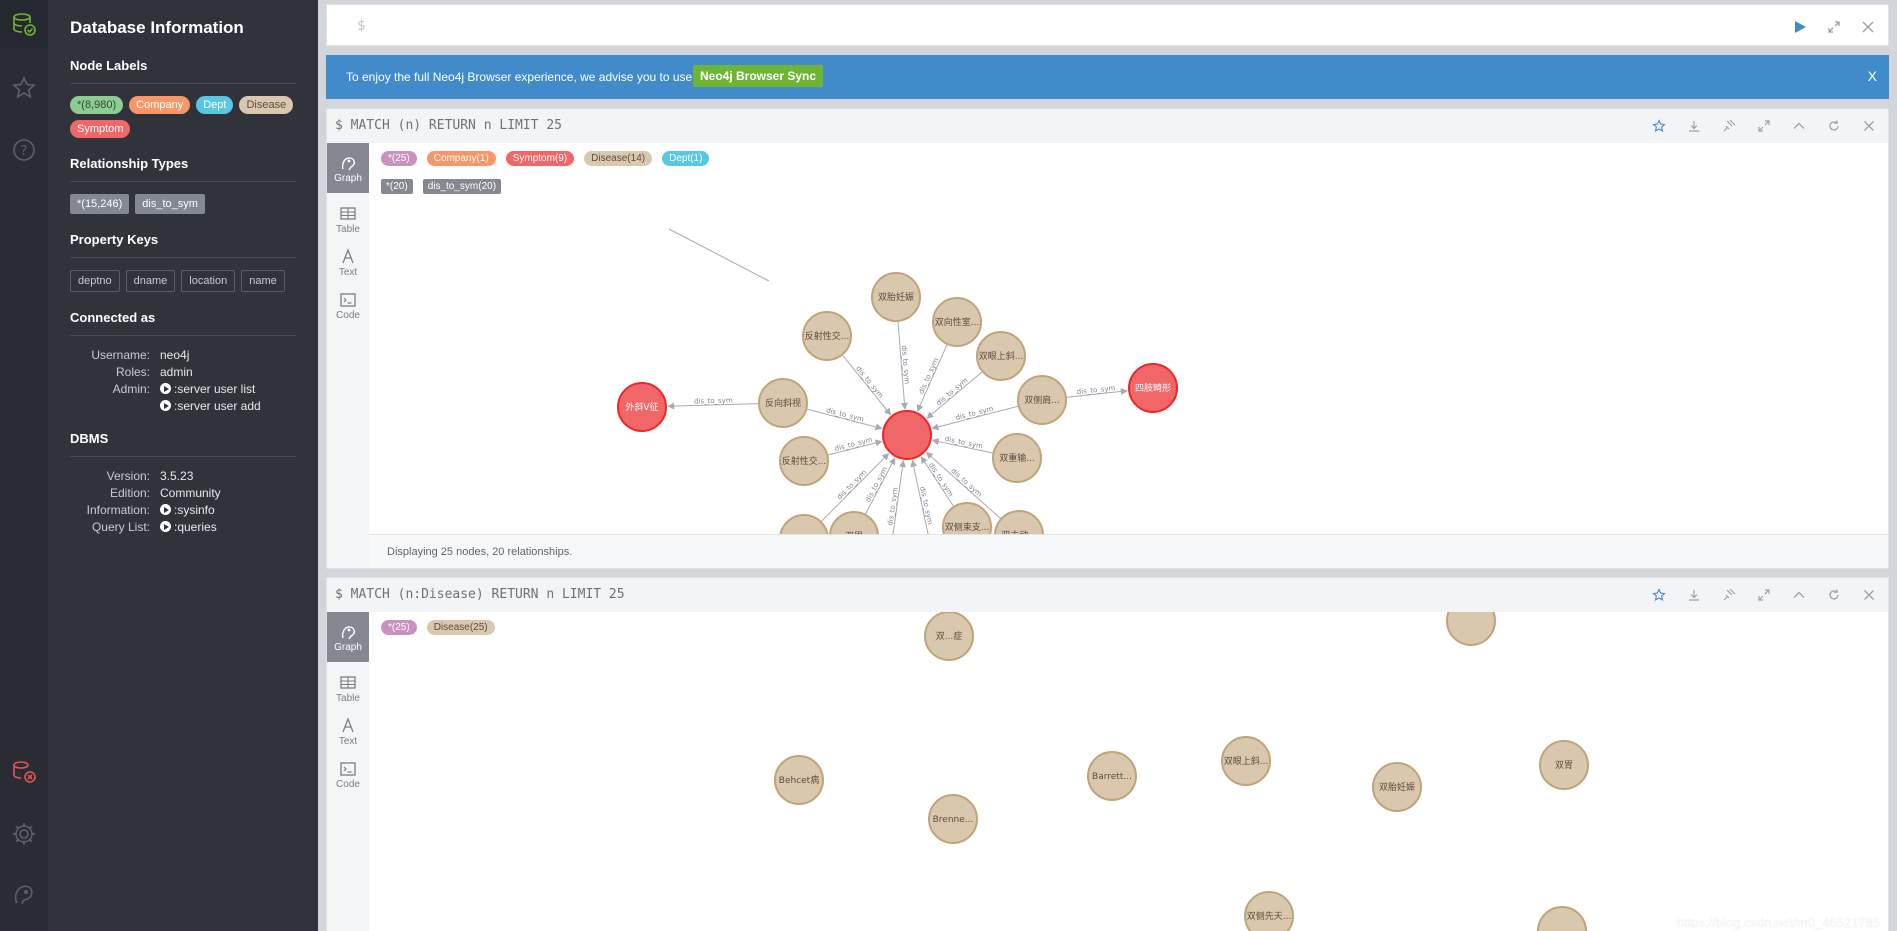  I want to click on node-label-pill: Disease, so click(266, 105).